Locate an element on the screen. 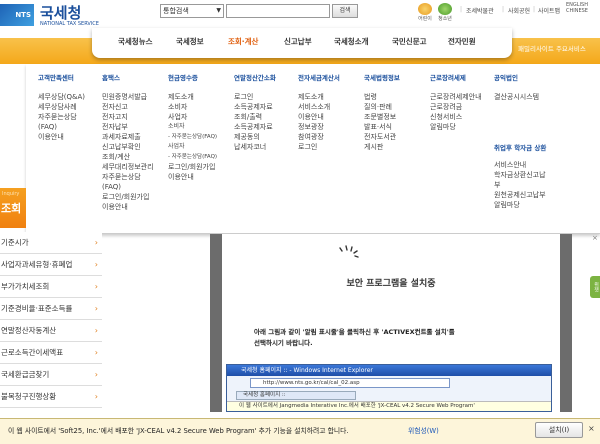 This screenshot has width=600, height=444. menu-item: 세무상담사례 is located at coordinates (61, 107).